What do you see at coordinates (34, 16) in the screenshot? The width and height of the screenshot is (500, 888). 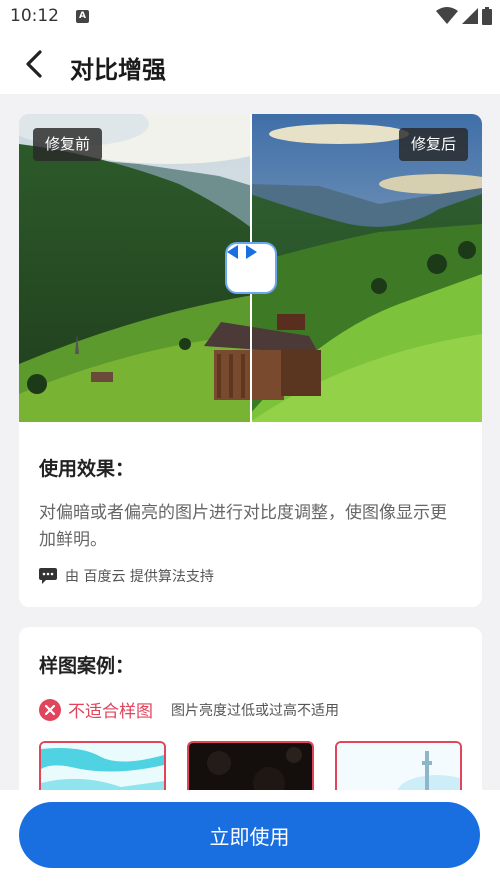 I see `status-time: 10:12` at bounding box center [34, 16].